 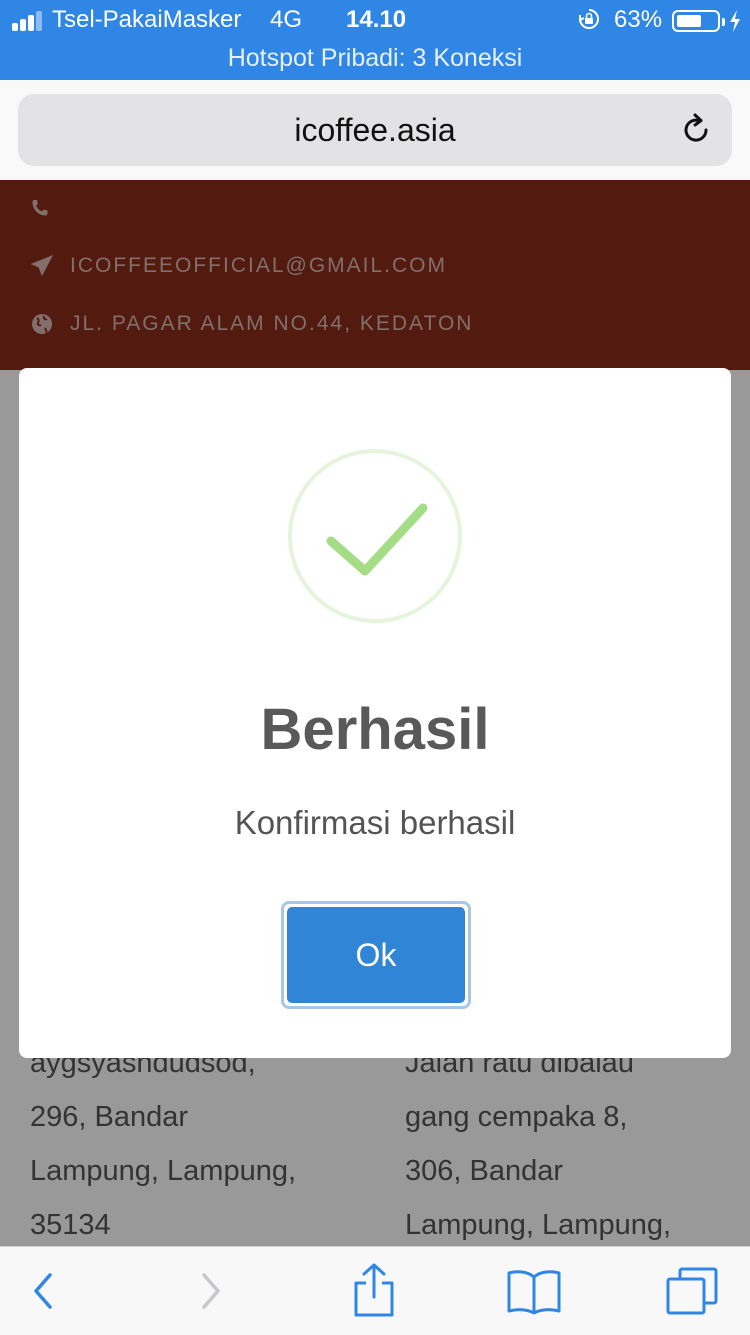 What do you see at coordinates (534, 1291) in the screenshot?
I see `bookmarks-icon` at bounding box center [534, 1291].